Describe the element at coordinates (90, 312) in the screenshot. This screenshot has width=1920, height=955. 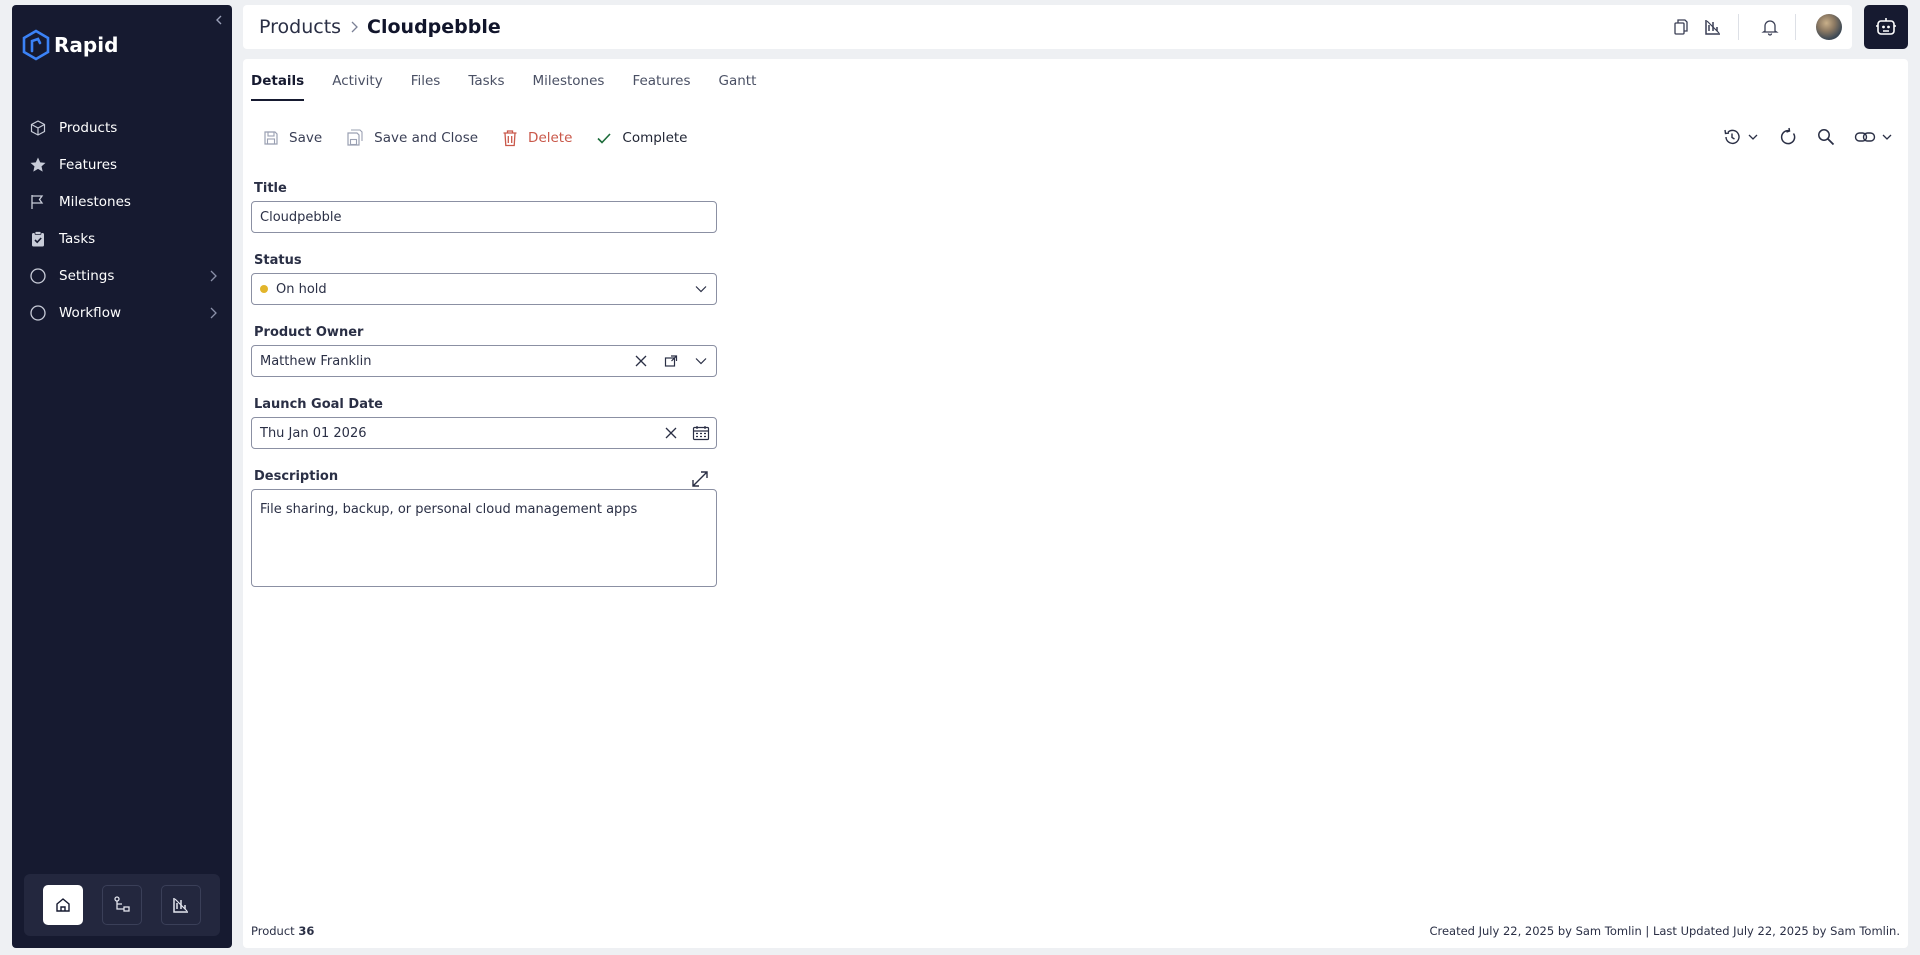
I see `sidebar-item-label: Workflow` at that location.